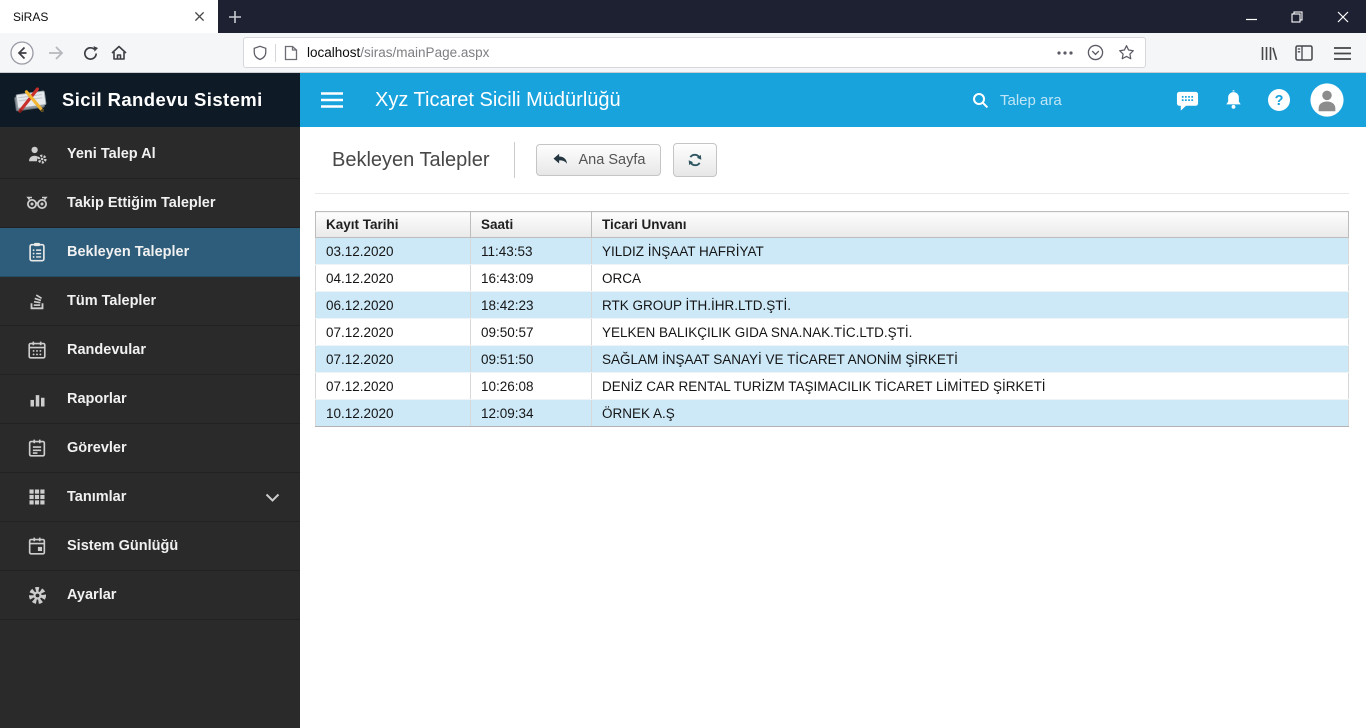 Image resolution: width=1366 pixels, height=728 pixels. Describe the element at coordinates (833, 100) in the screenshot. I see `app-header: Xyz Ticaret Sicili Müdürlüğü ?` at that location.